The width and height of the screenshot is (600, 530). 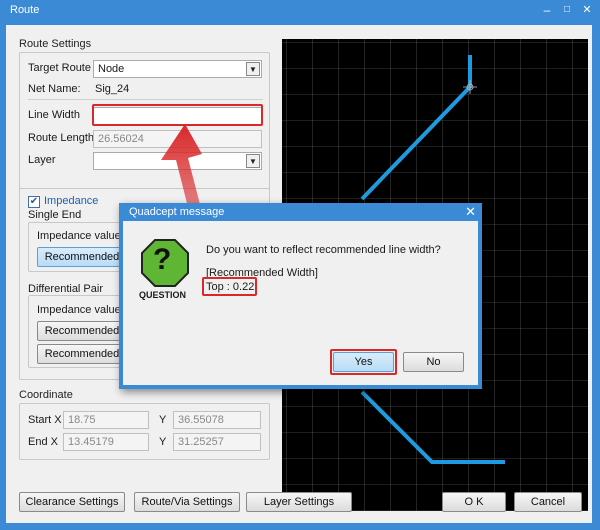 I want to click on top-value-highlight, so click(x=229, y=286).